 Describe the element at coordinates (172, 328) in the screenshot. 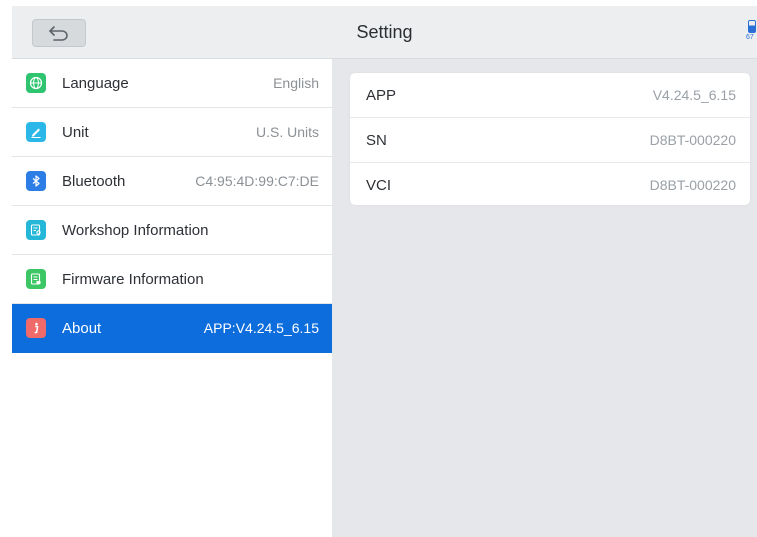

I see `sidebar-item-about: About APP:V4.24.5_6.15` at that location.